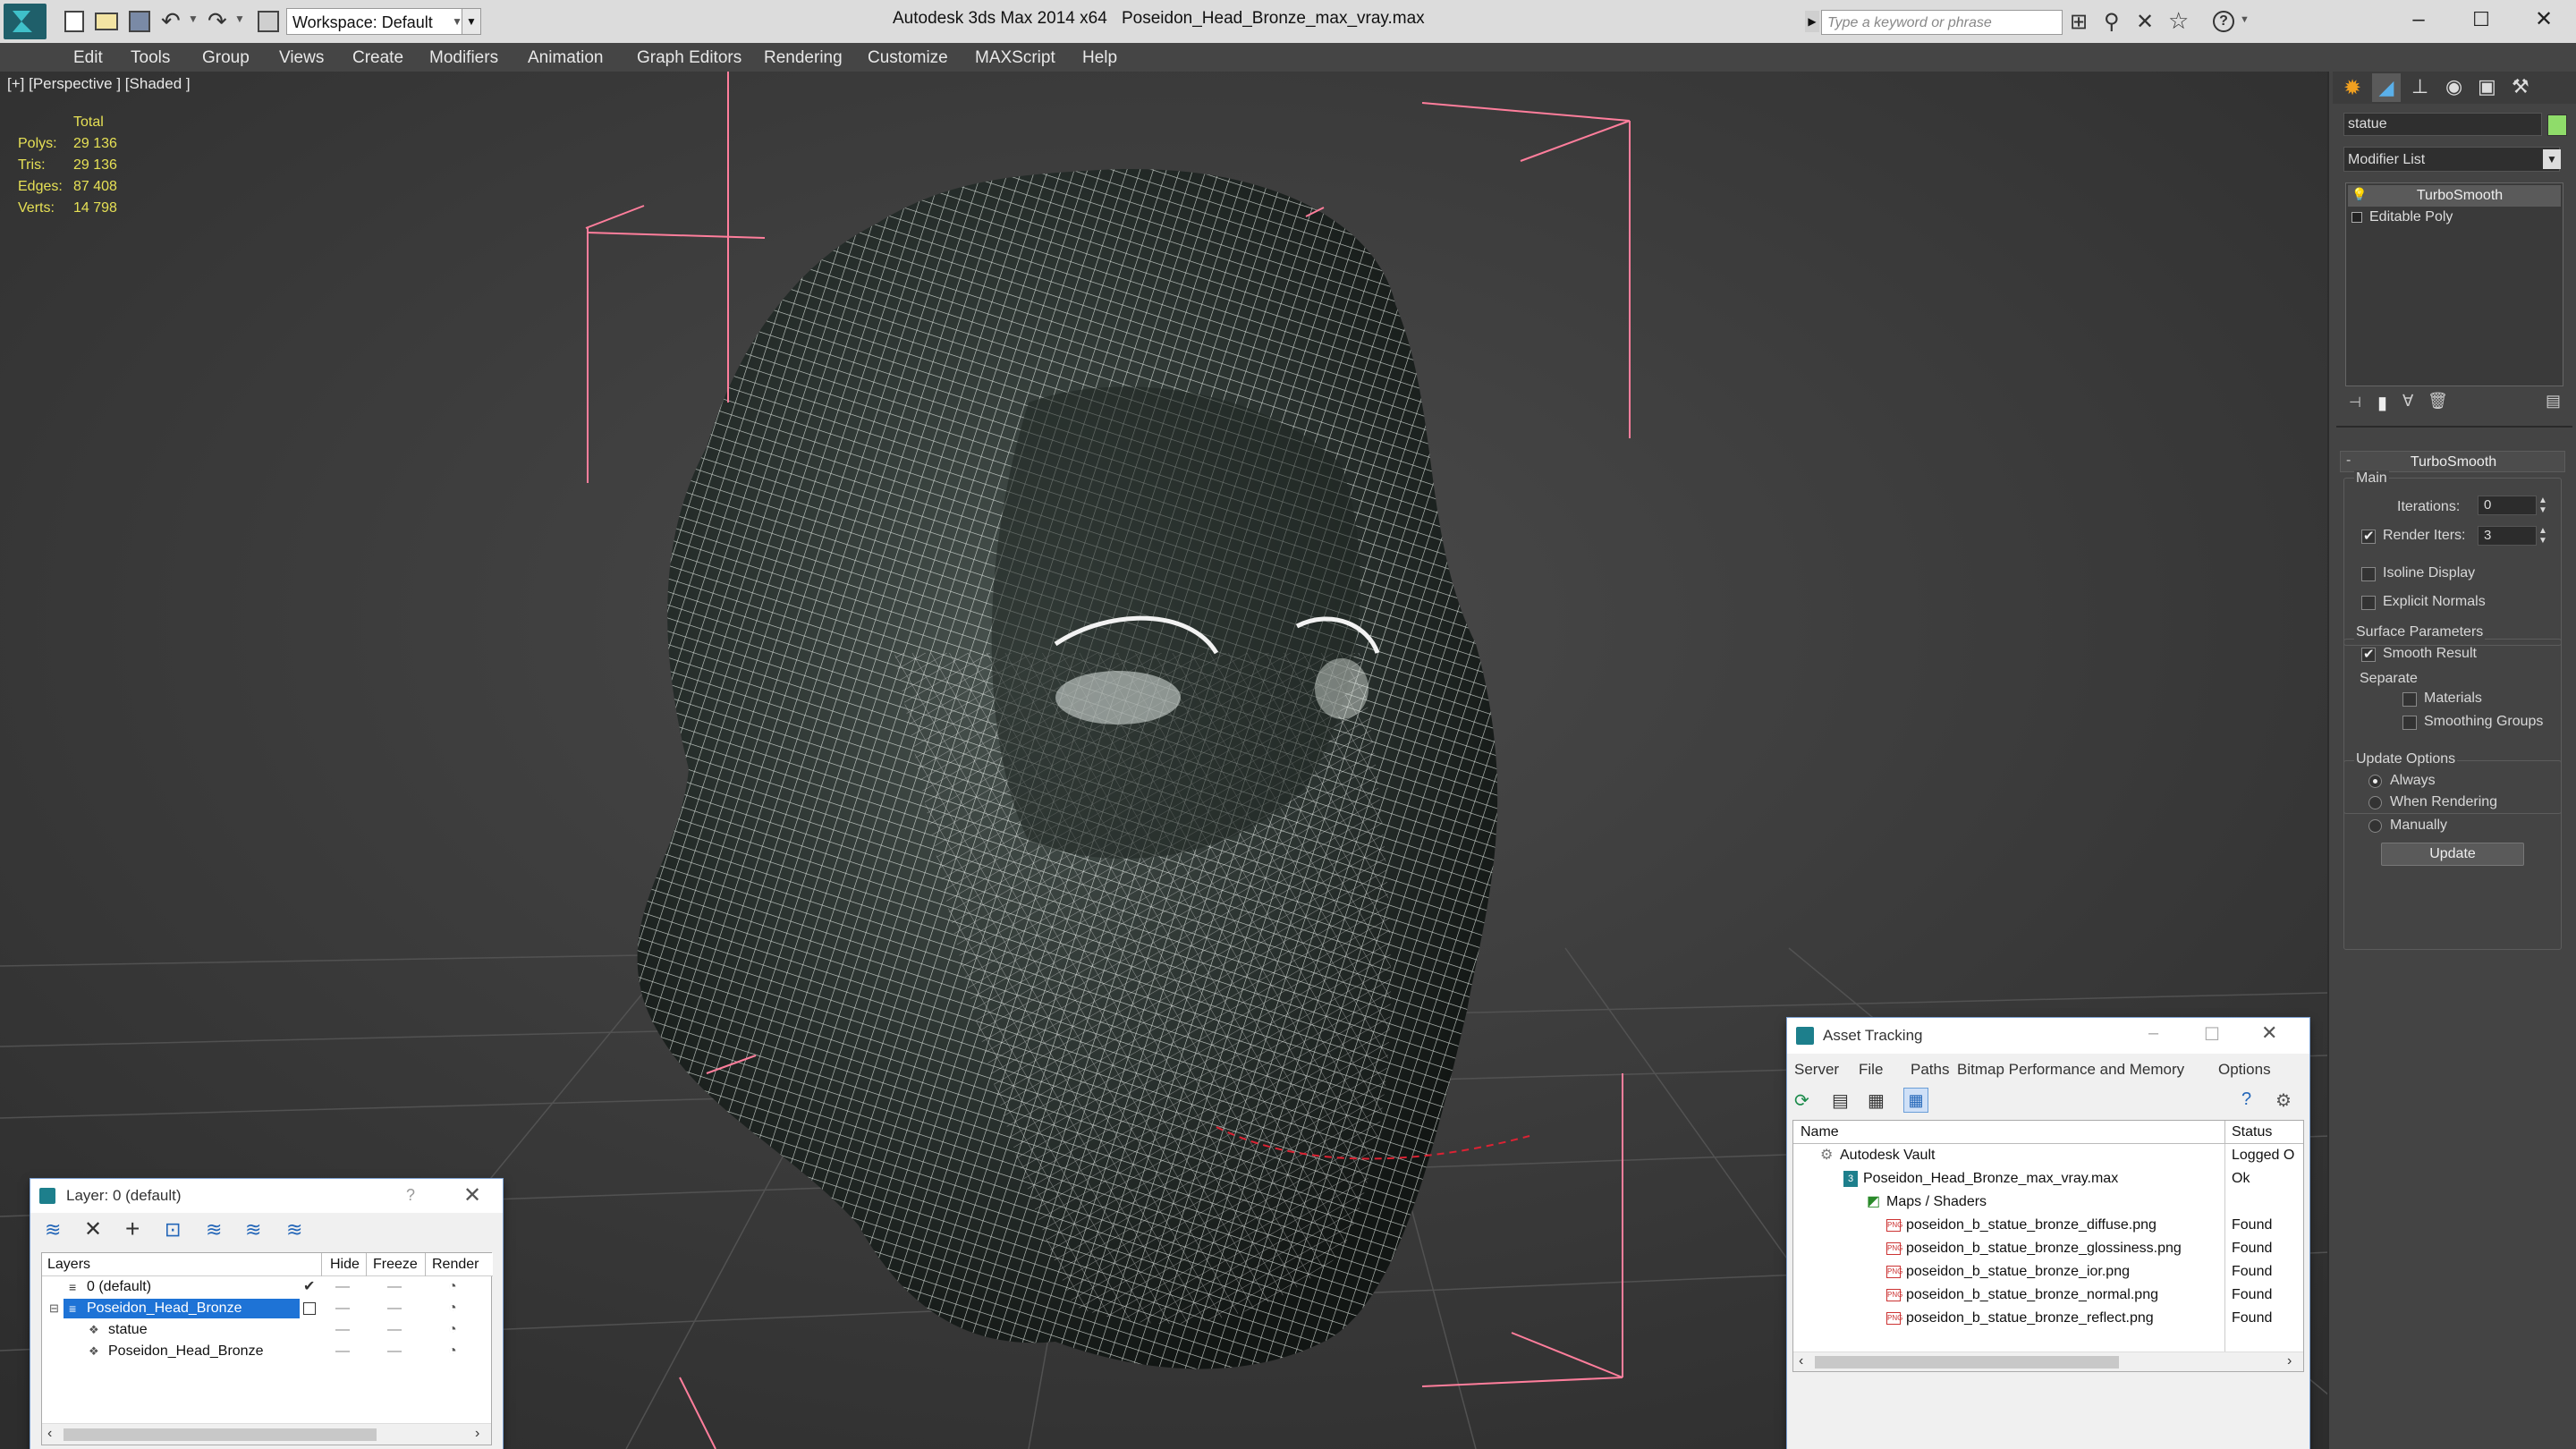 The image size is (2576, 1449). I want to click on update-manually-radio, so click(2375, 826).